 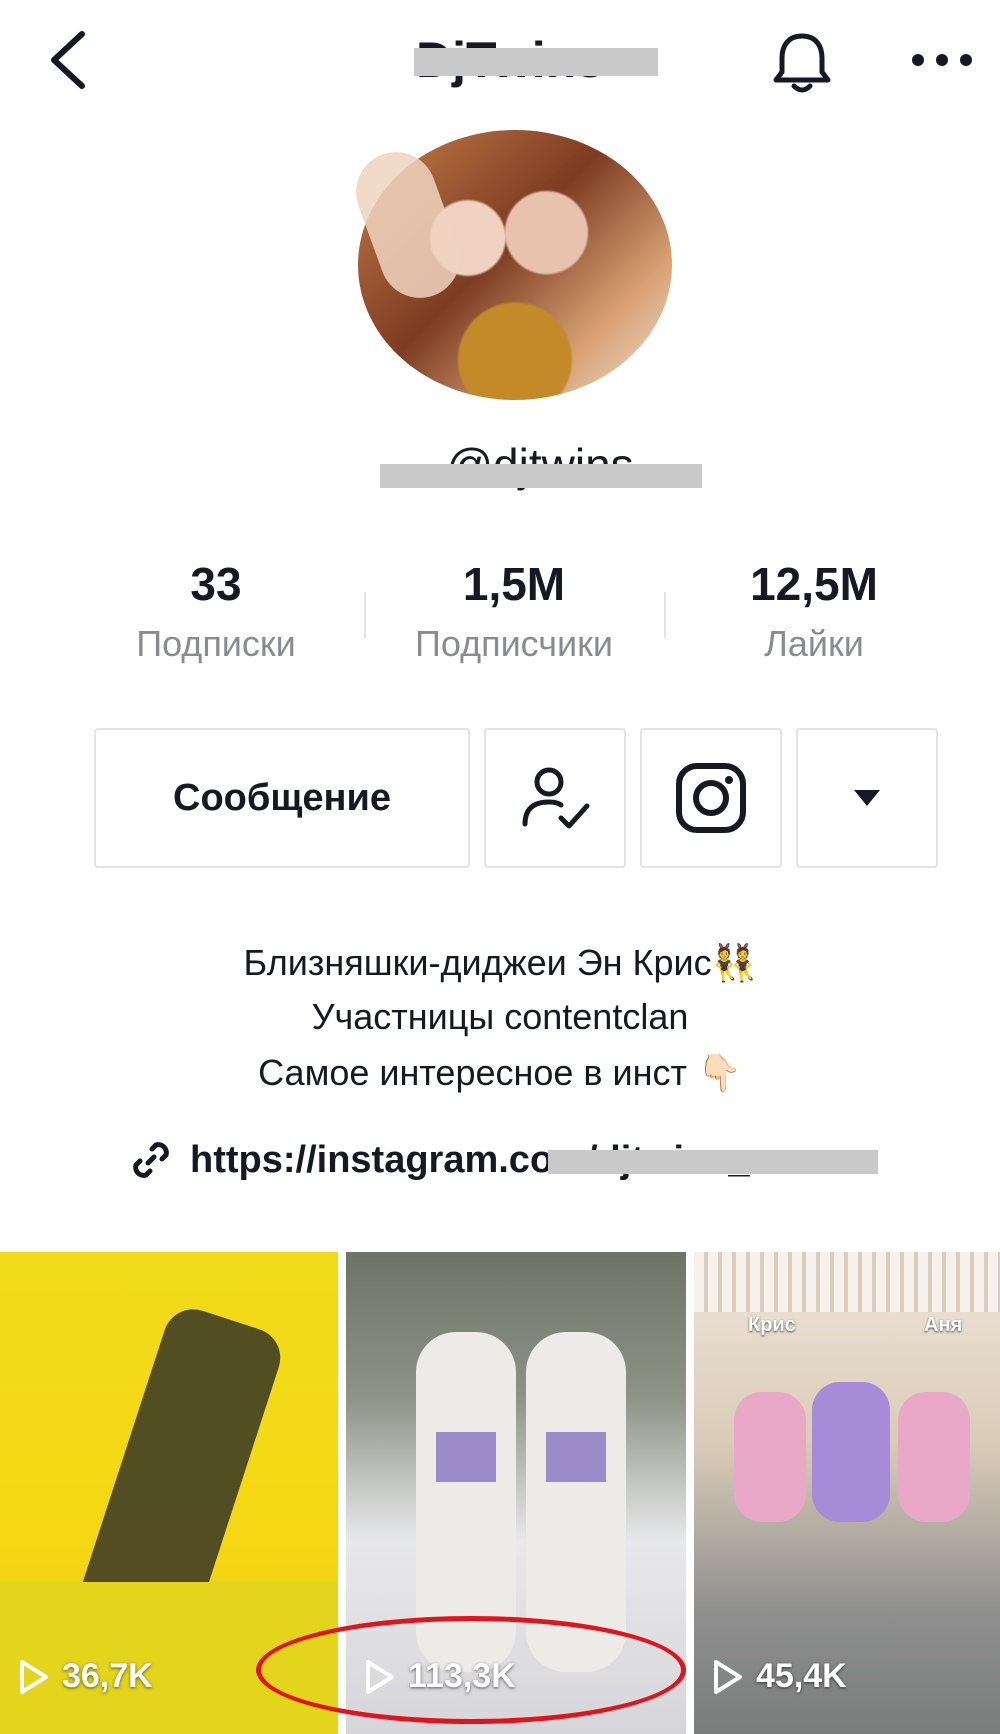 I want to click on user-check-icon, so click(x=555, y=798).